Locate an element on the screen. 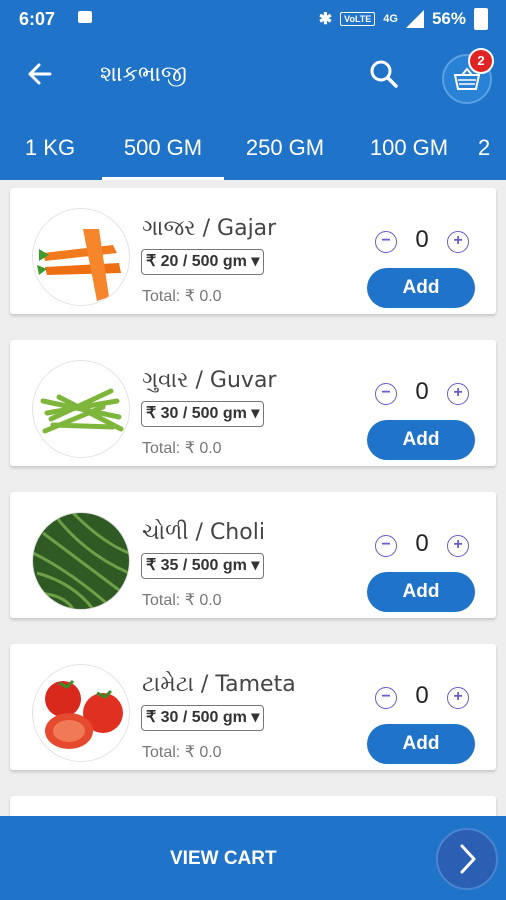  status-icons: ✱ VoLTE 4G 56% is located at coordinates (403, 19).